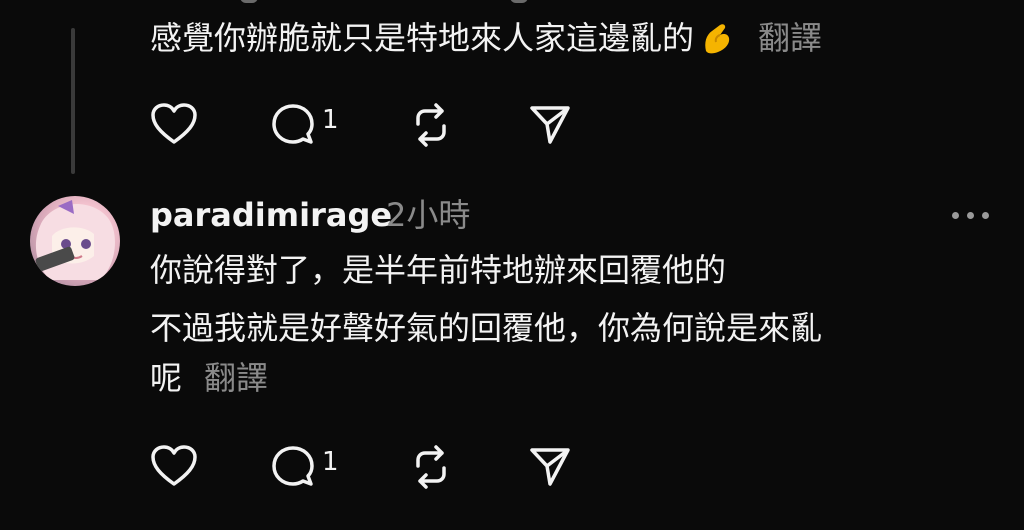 Image resolution: width=1024 pixels, height=530 pixels. Describe the element at coordinates (717, 39) in the screenshot. I see `pinching-hand-emoji` at that location.